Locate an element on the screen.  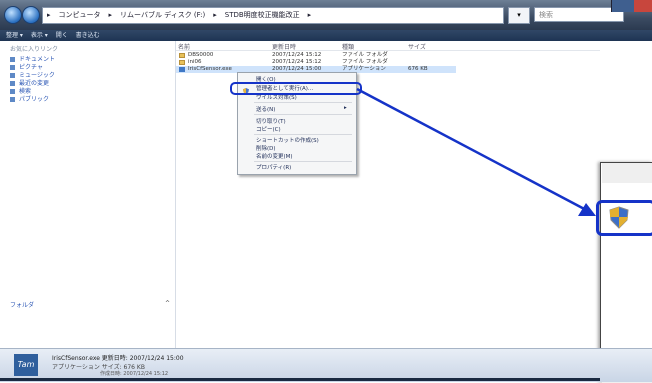
callout-arrow is located at coordinates (476, 151).